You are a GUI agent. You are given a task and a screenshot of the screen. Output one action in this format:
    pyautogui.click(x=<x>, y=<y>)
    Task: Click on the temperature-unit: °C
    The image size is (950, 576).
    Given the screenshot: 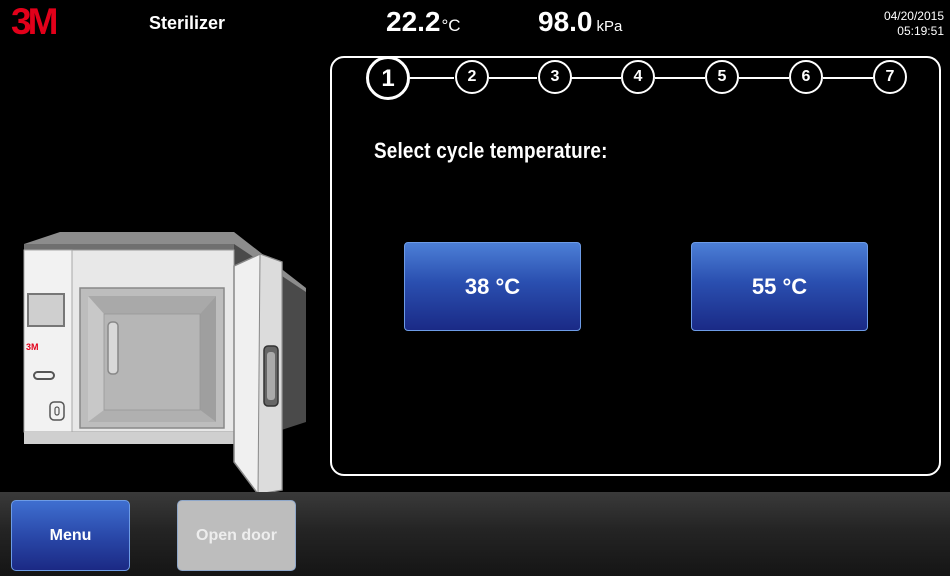 What is the action you would take?
    pyautogui.click(x=451, y=25)
    